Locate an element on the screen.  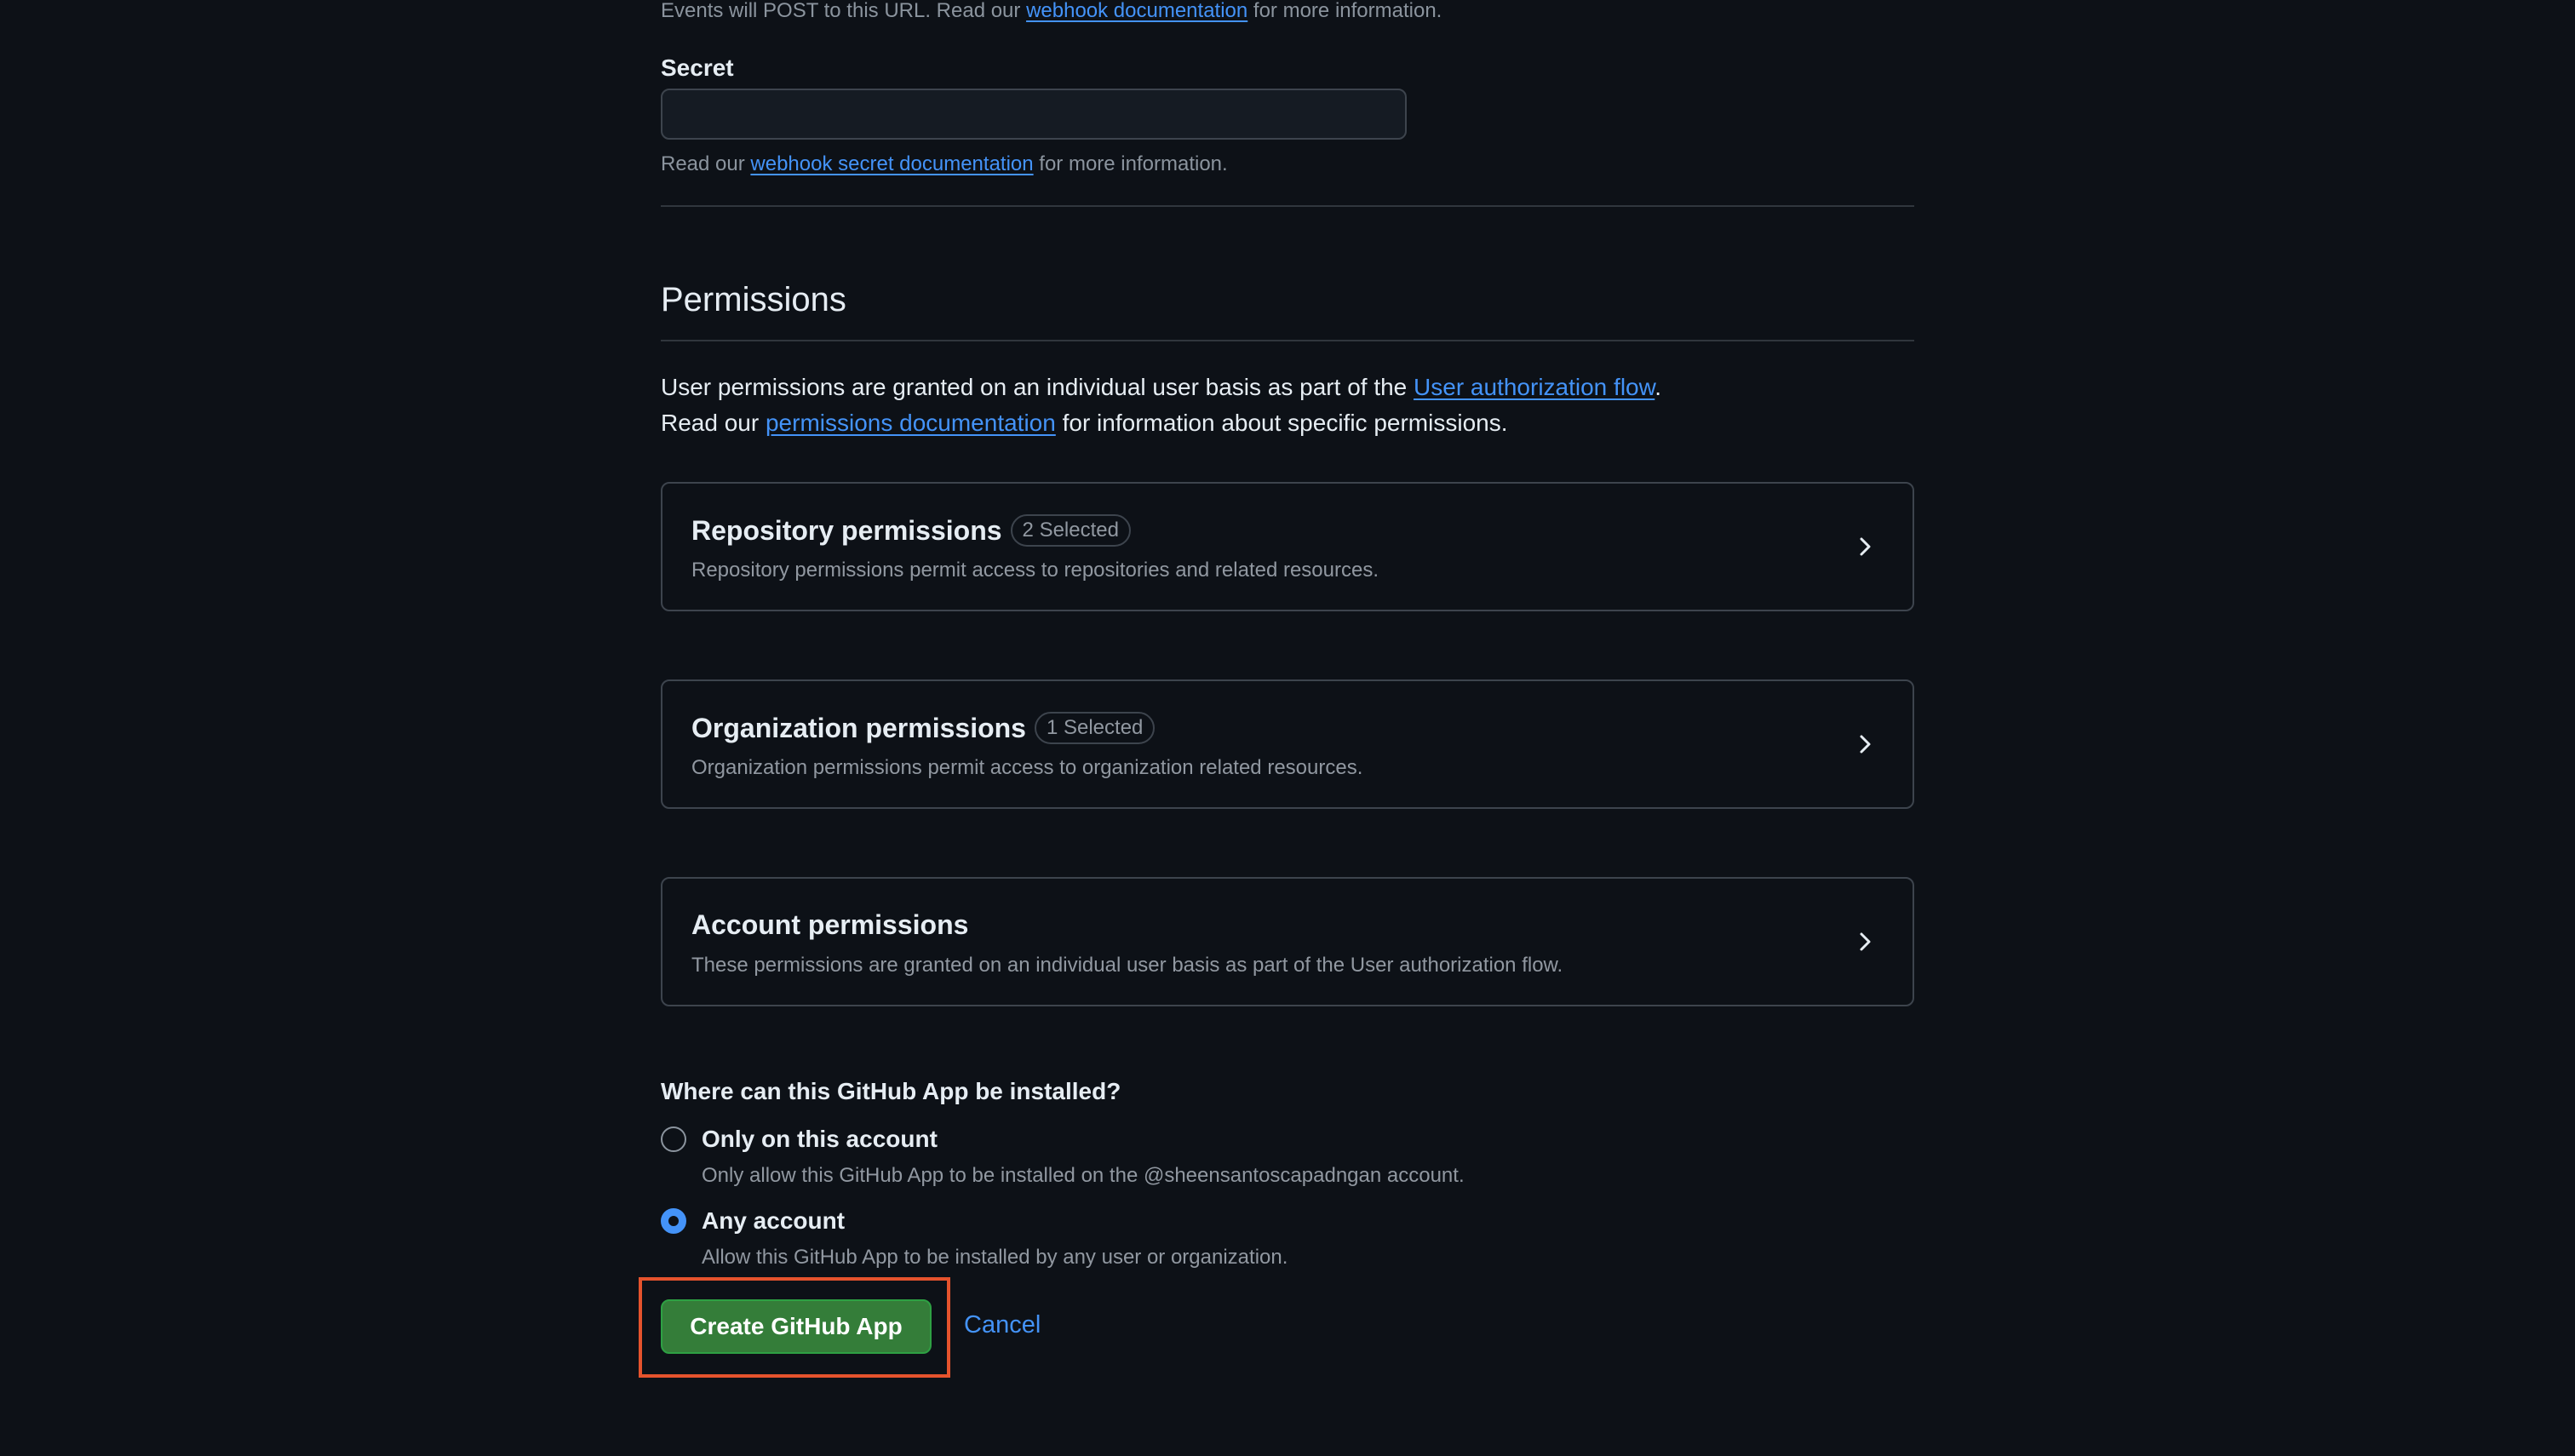
card-title-row: Organization permissions 1 Selected is located at coordinates (923, 728).